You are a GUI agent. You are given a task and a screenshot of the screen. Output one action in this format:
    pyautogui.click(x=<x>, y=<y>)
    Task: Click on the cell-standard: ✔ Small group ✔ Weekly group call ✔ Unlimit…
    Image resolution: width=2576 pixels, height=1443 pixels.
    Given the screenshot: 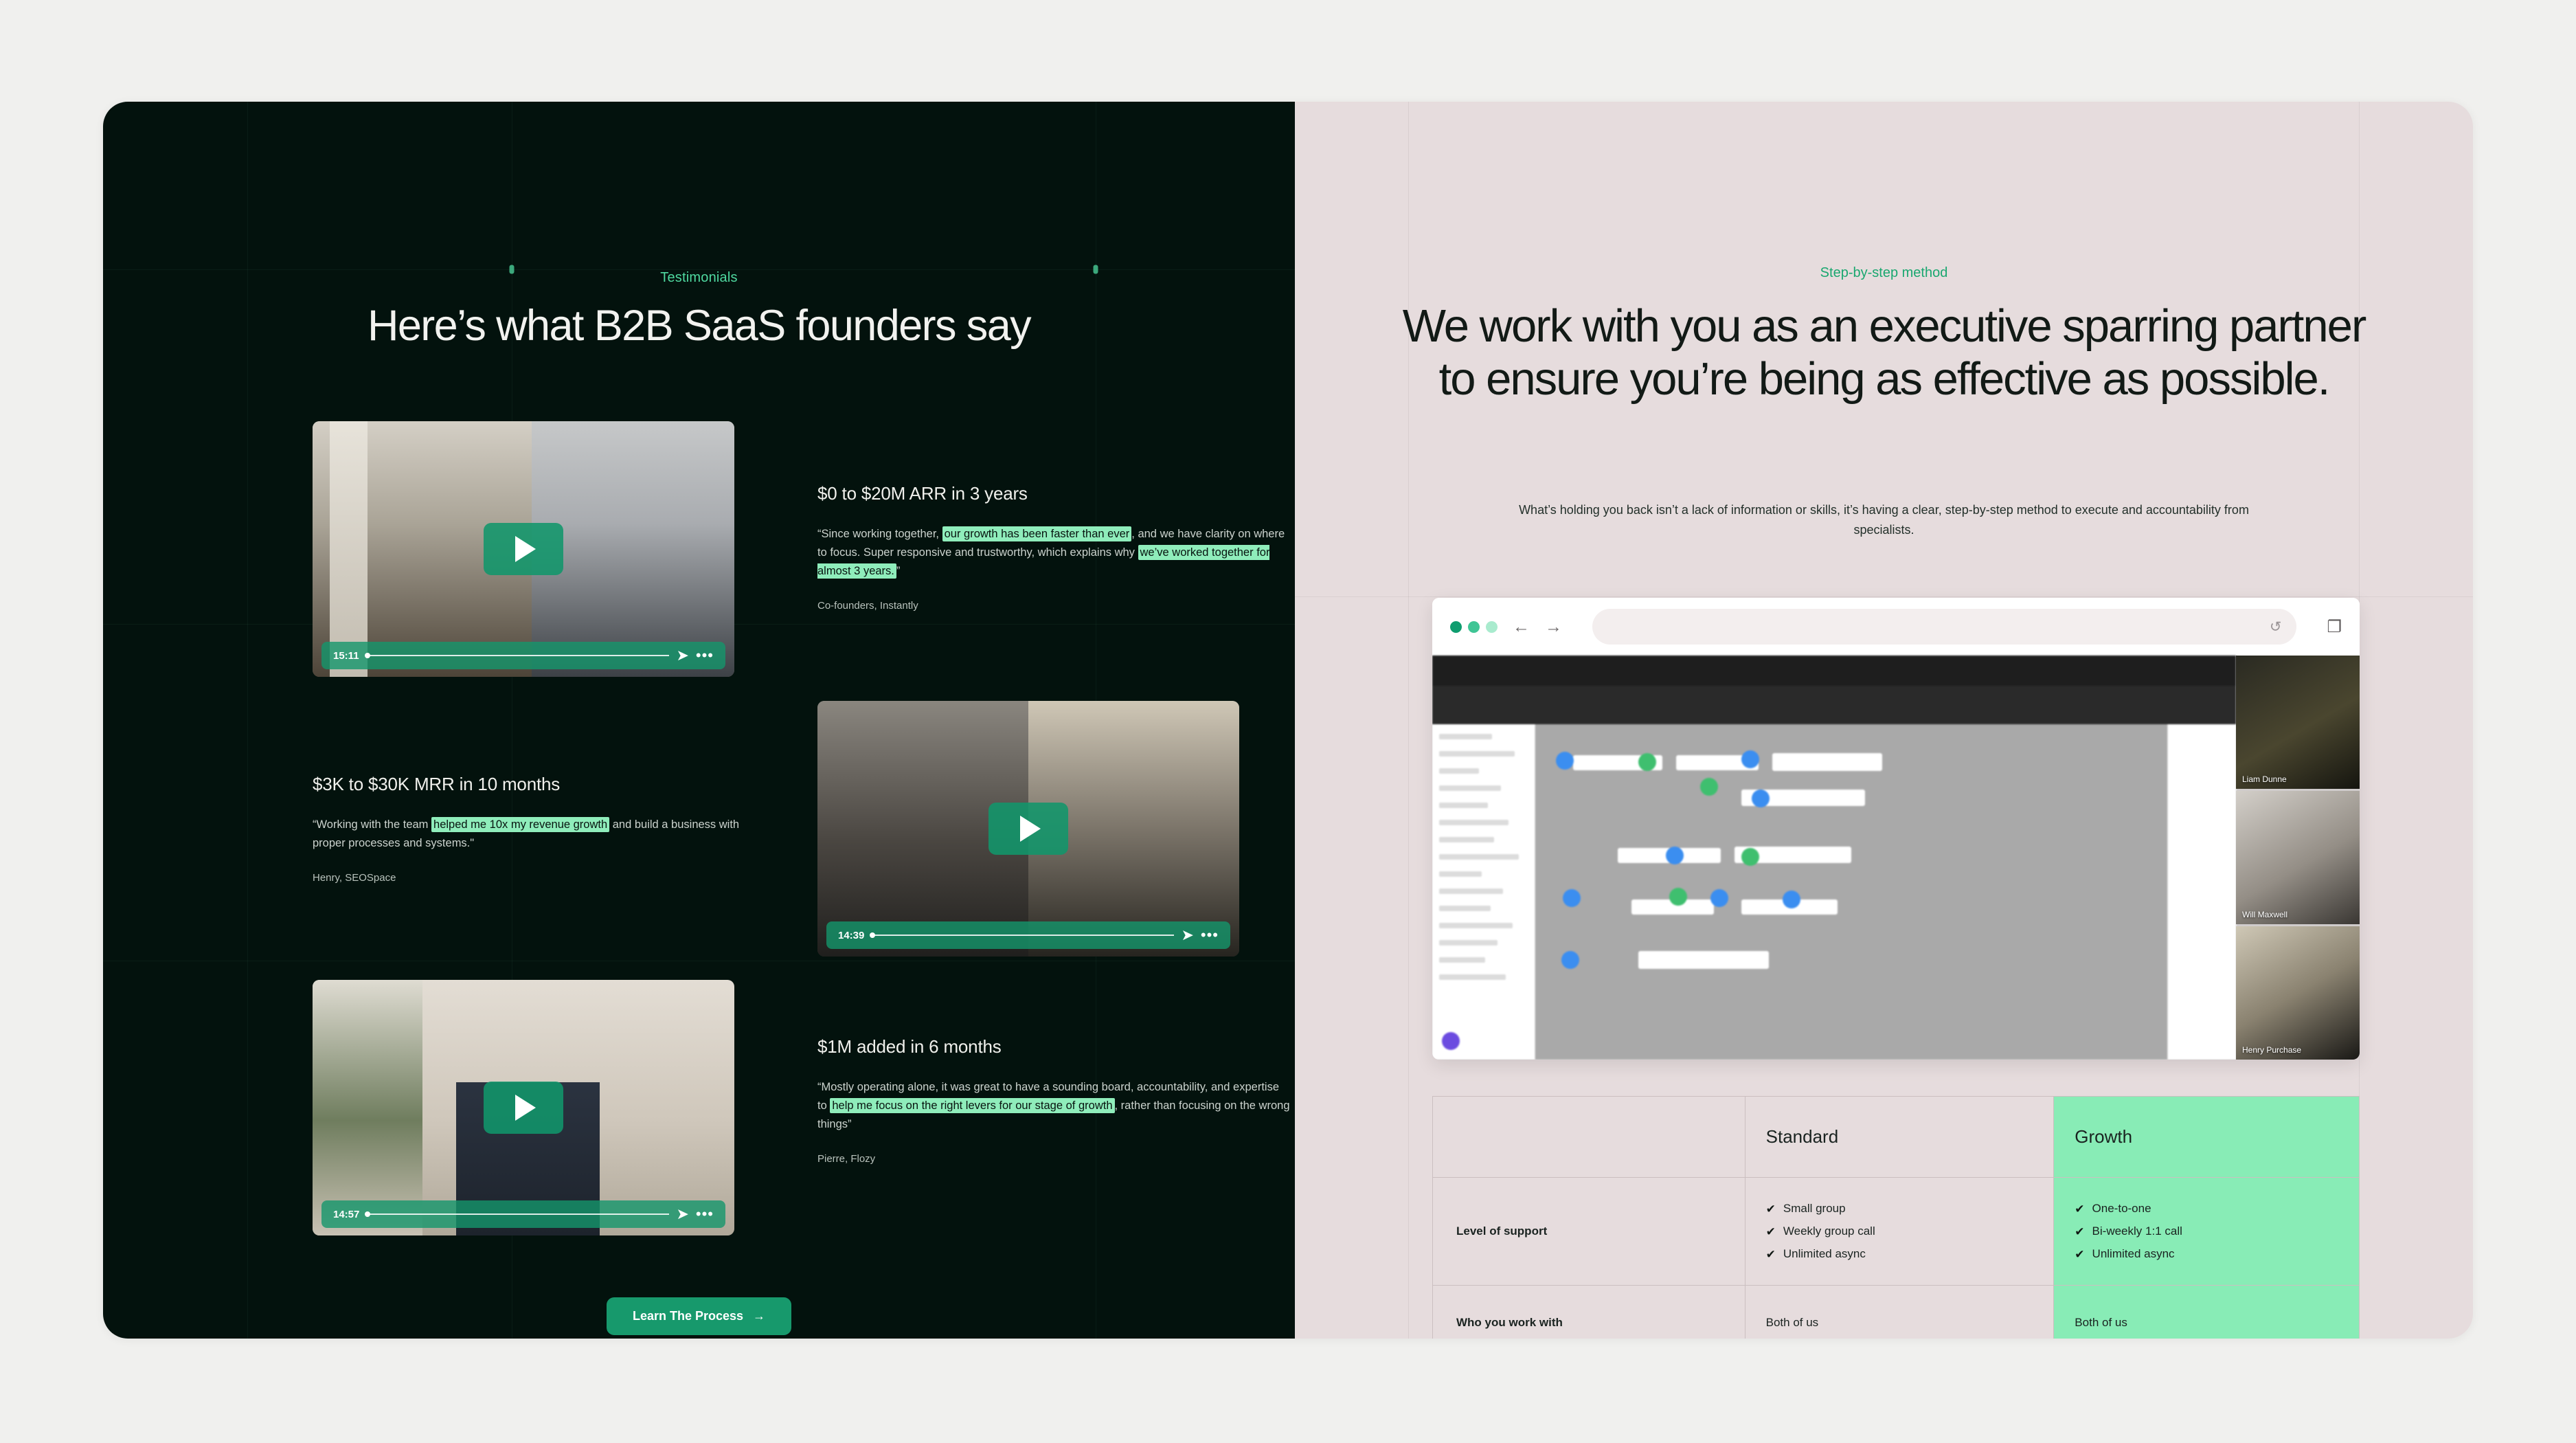 What is the action you would take?
    pyautogui.click(x=1899, y=1231)
    